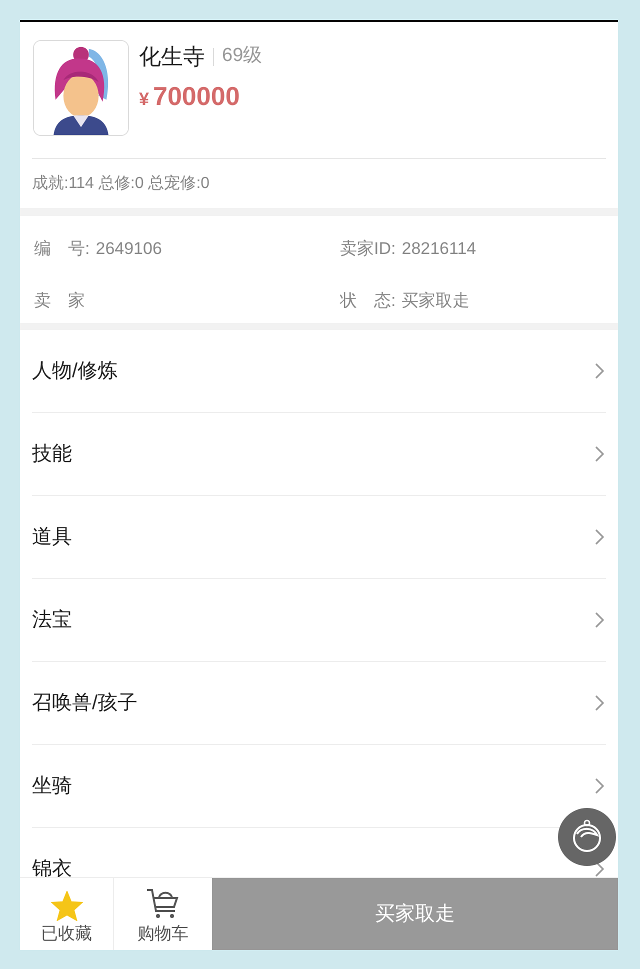 The image size is (640, 969). I want to click on info-text: 状 态: 买家取走, so click(405, 301).